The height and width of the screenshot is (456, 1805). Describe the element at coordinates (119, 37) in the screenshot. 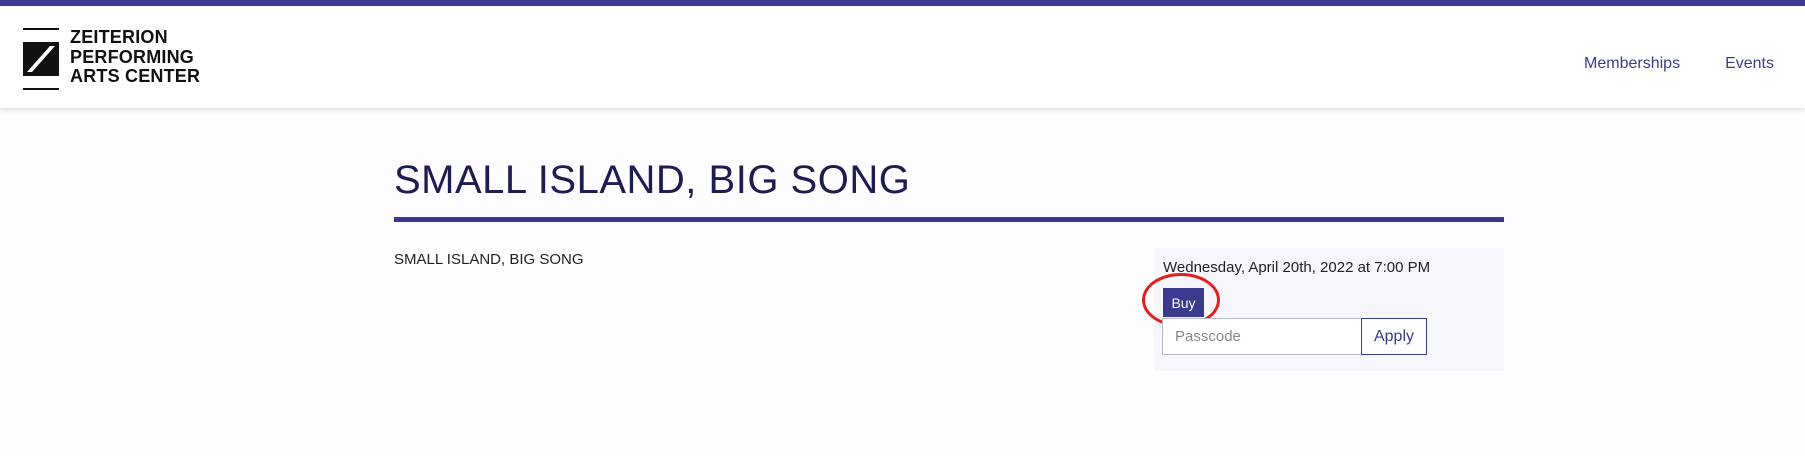

I see `logo-line-1: ZEITERION` at that location.